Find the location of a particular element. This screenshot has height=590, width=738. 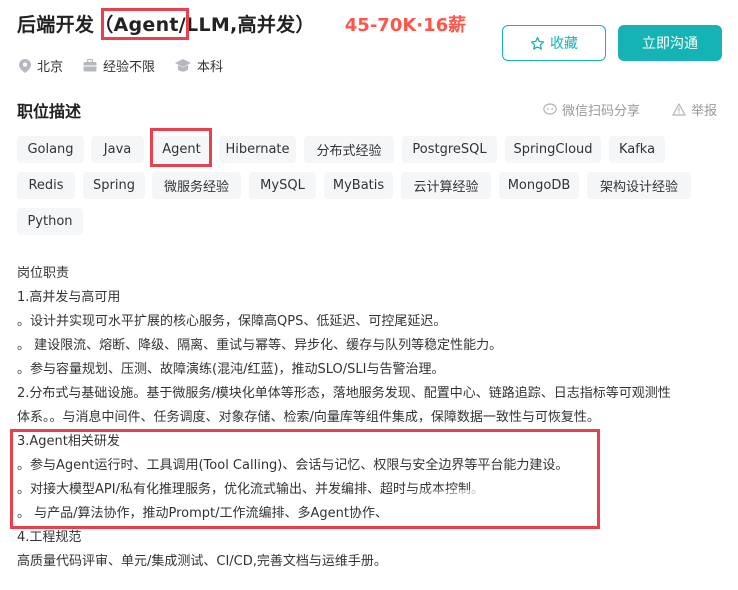

highlight-box-title is located at coordinates (145, 24).